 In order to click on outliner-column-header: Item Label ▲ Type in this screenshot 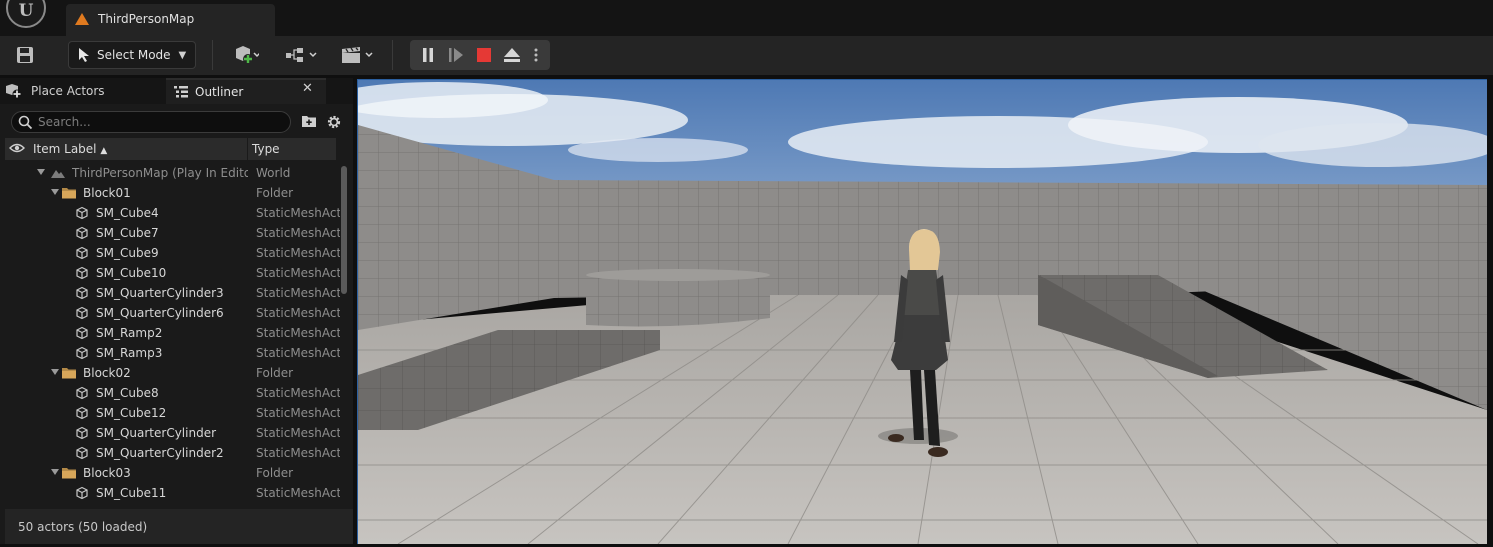, I will do `click(170, 149)`.